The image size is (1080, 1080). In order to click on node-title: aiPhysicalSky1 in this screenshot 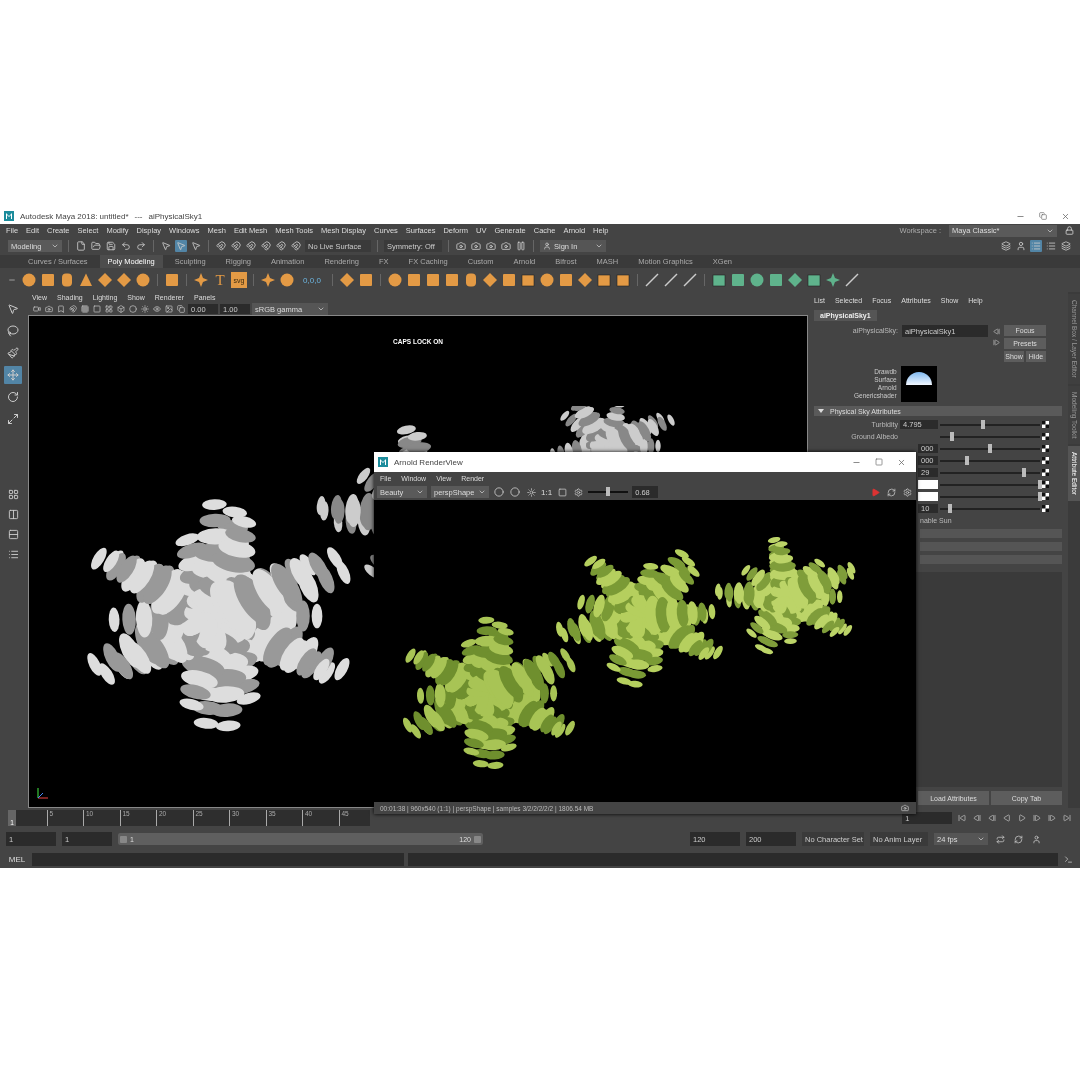, I will do `click(175, 216)`.